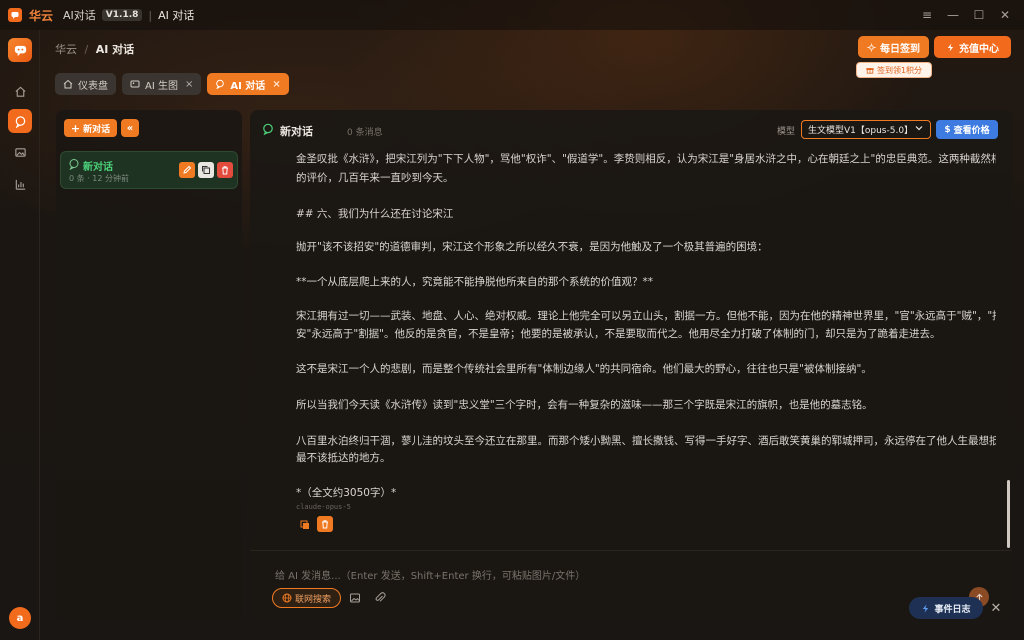 The width and height of the screenshot is (1024, 640). I want to click on tab-ai-chat: AI 对话 ×, so click(248, 84).